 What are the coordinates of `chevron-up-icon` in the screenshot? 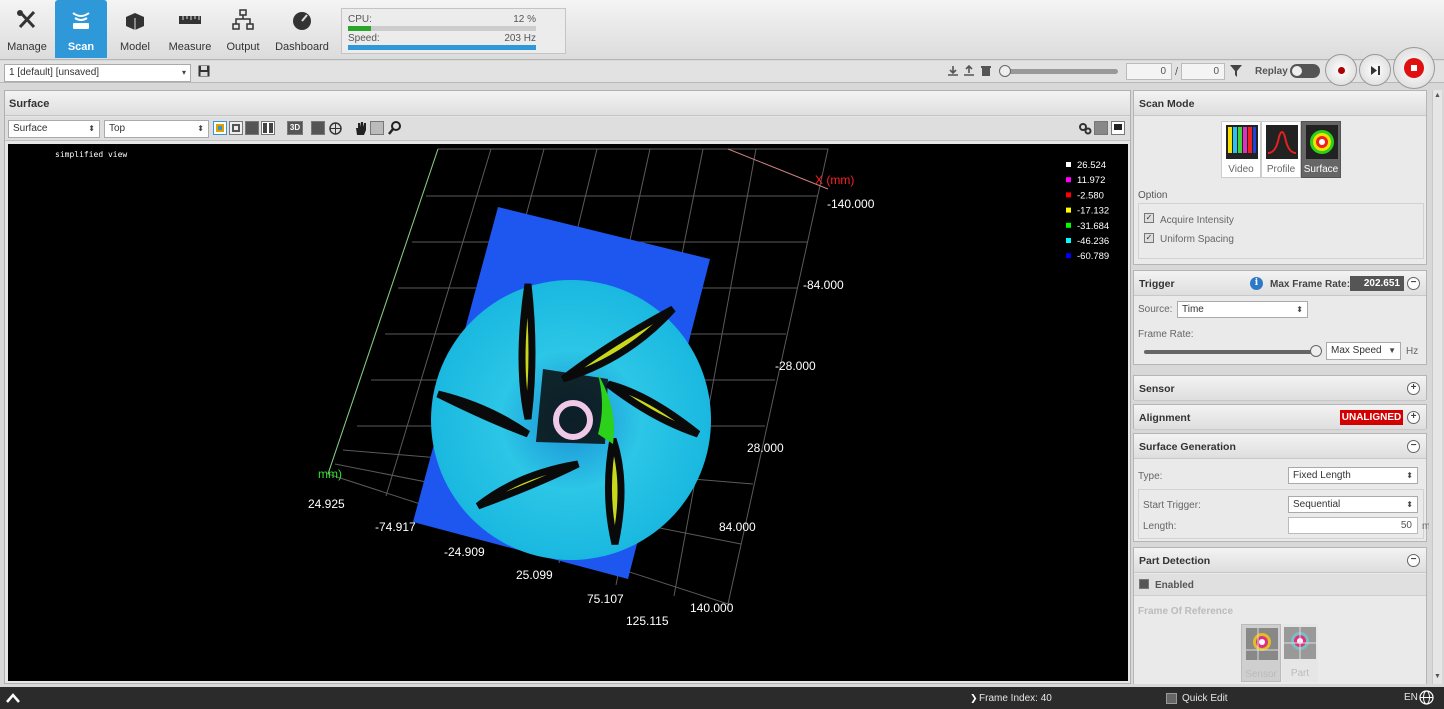 It's located at (13, 697).